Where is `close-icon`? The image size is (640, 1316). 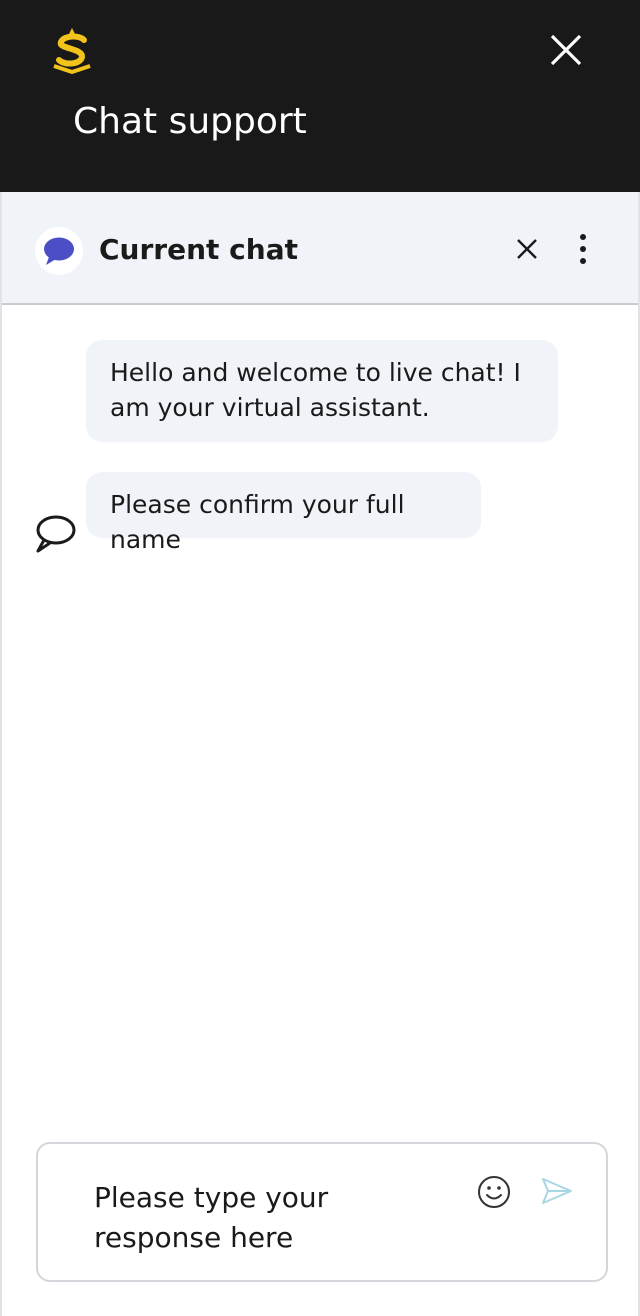
close-icon is located at coordinates (566, 50).